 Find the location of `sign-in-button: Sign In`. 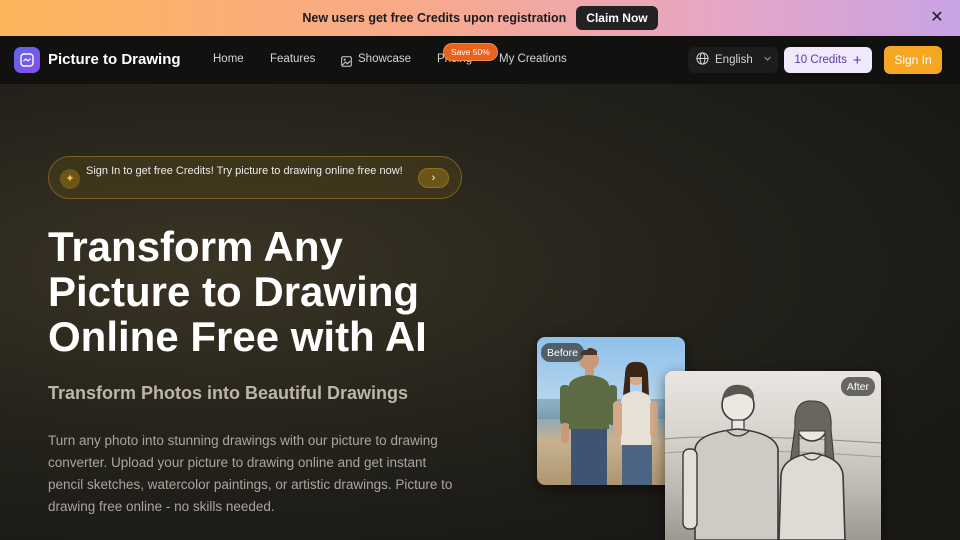

sign-in-button: Sign In is located at coordinates (913, 60).